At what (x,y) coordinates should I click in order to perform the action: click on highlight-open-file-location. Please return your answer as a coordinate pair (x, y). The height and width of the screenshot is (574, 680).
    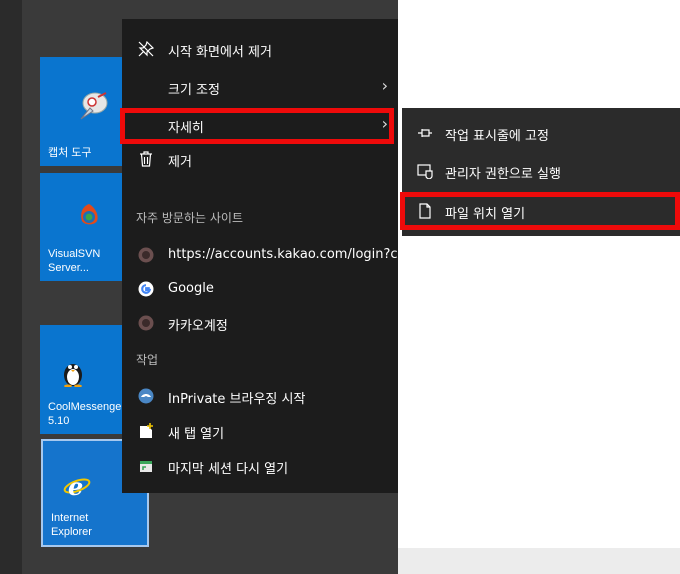
    Looking at the image, I should click on (540, 211).